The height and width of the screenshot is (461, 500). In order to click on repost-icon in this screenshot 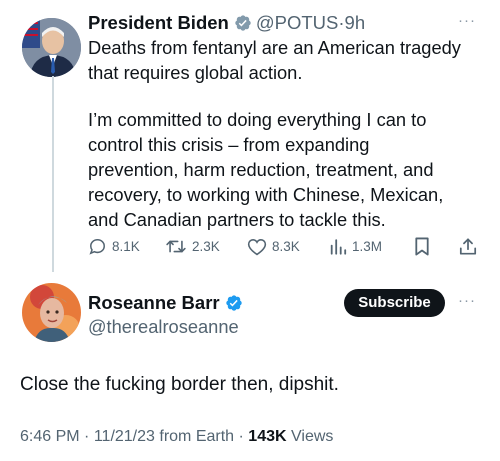, I will do `click(176, 246)`.